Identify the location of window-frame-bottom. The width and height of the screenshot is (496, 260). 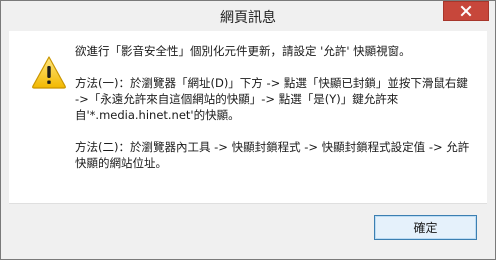
(248, 255).